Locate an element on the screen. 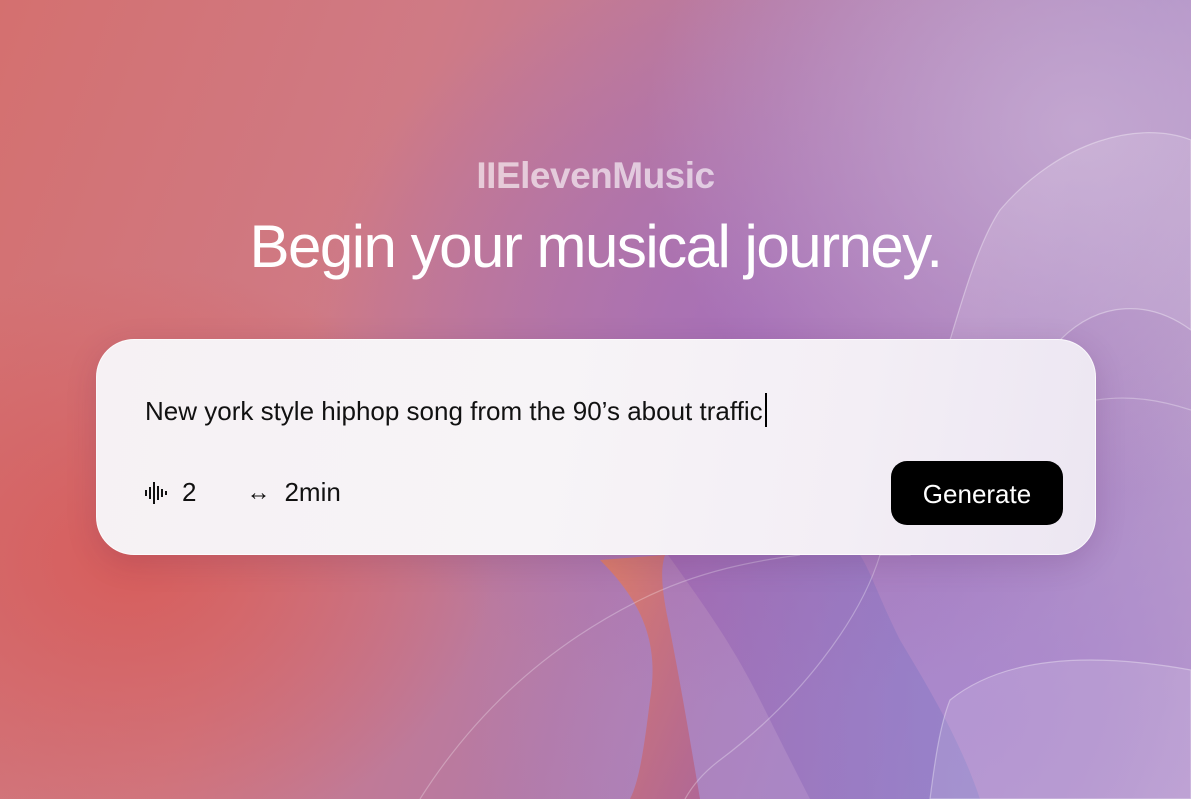 The height and width of the screenshot is (799, 1191). page-headline: Begin your musical journey. is located at coordinates (596, 246).